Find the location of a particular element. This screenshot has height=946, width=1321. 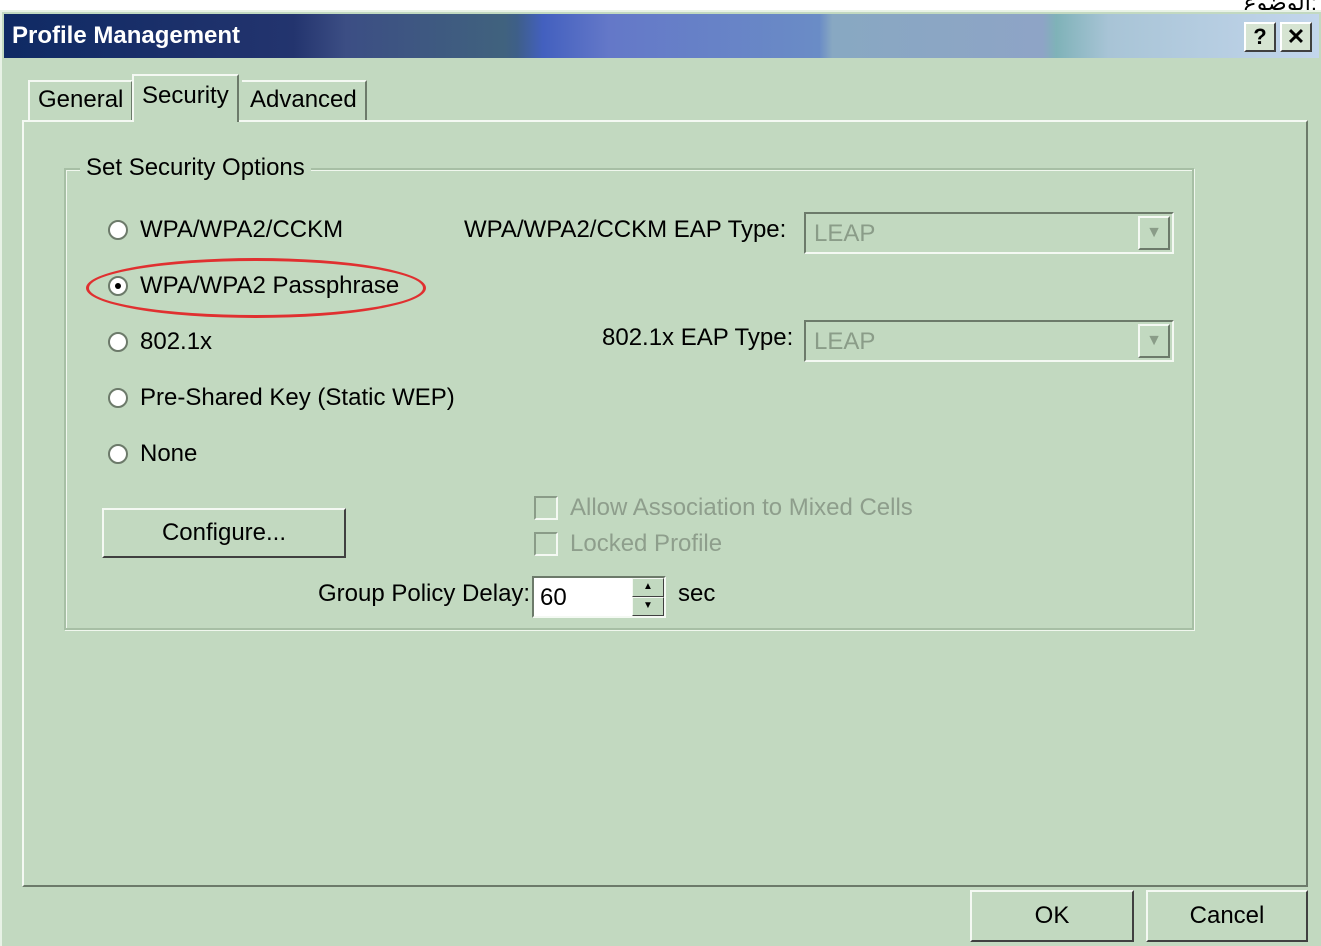

radio-8021x is located at coordinates (118, 342).